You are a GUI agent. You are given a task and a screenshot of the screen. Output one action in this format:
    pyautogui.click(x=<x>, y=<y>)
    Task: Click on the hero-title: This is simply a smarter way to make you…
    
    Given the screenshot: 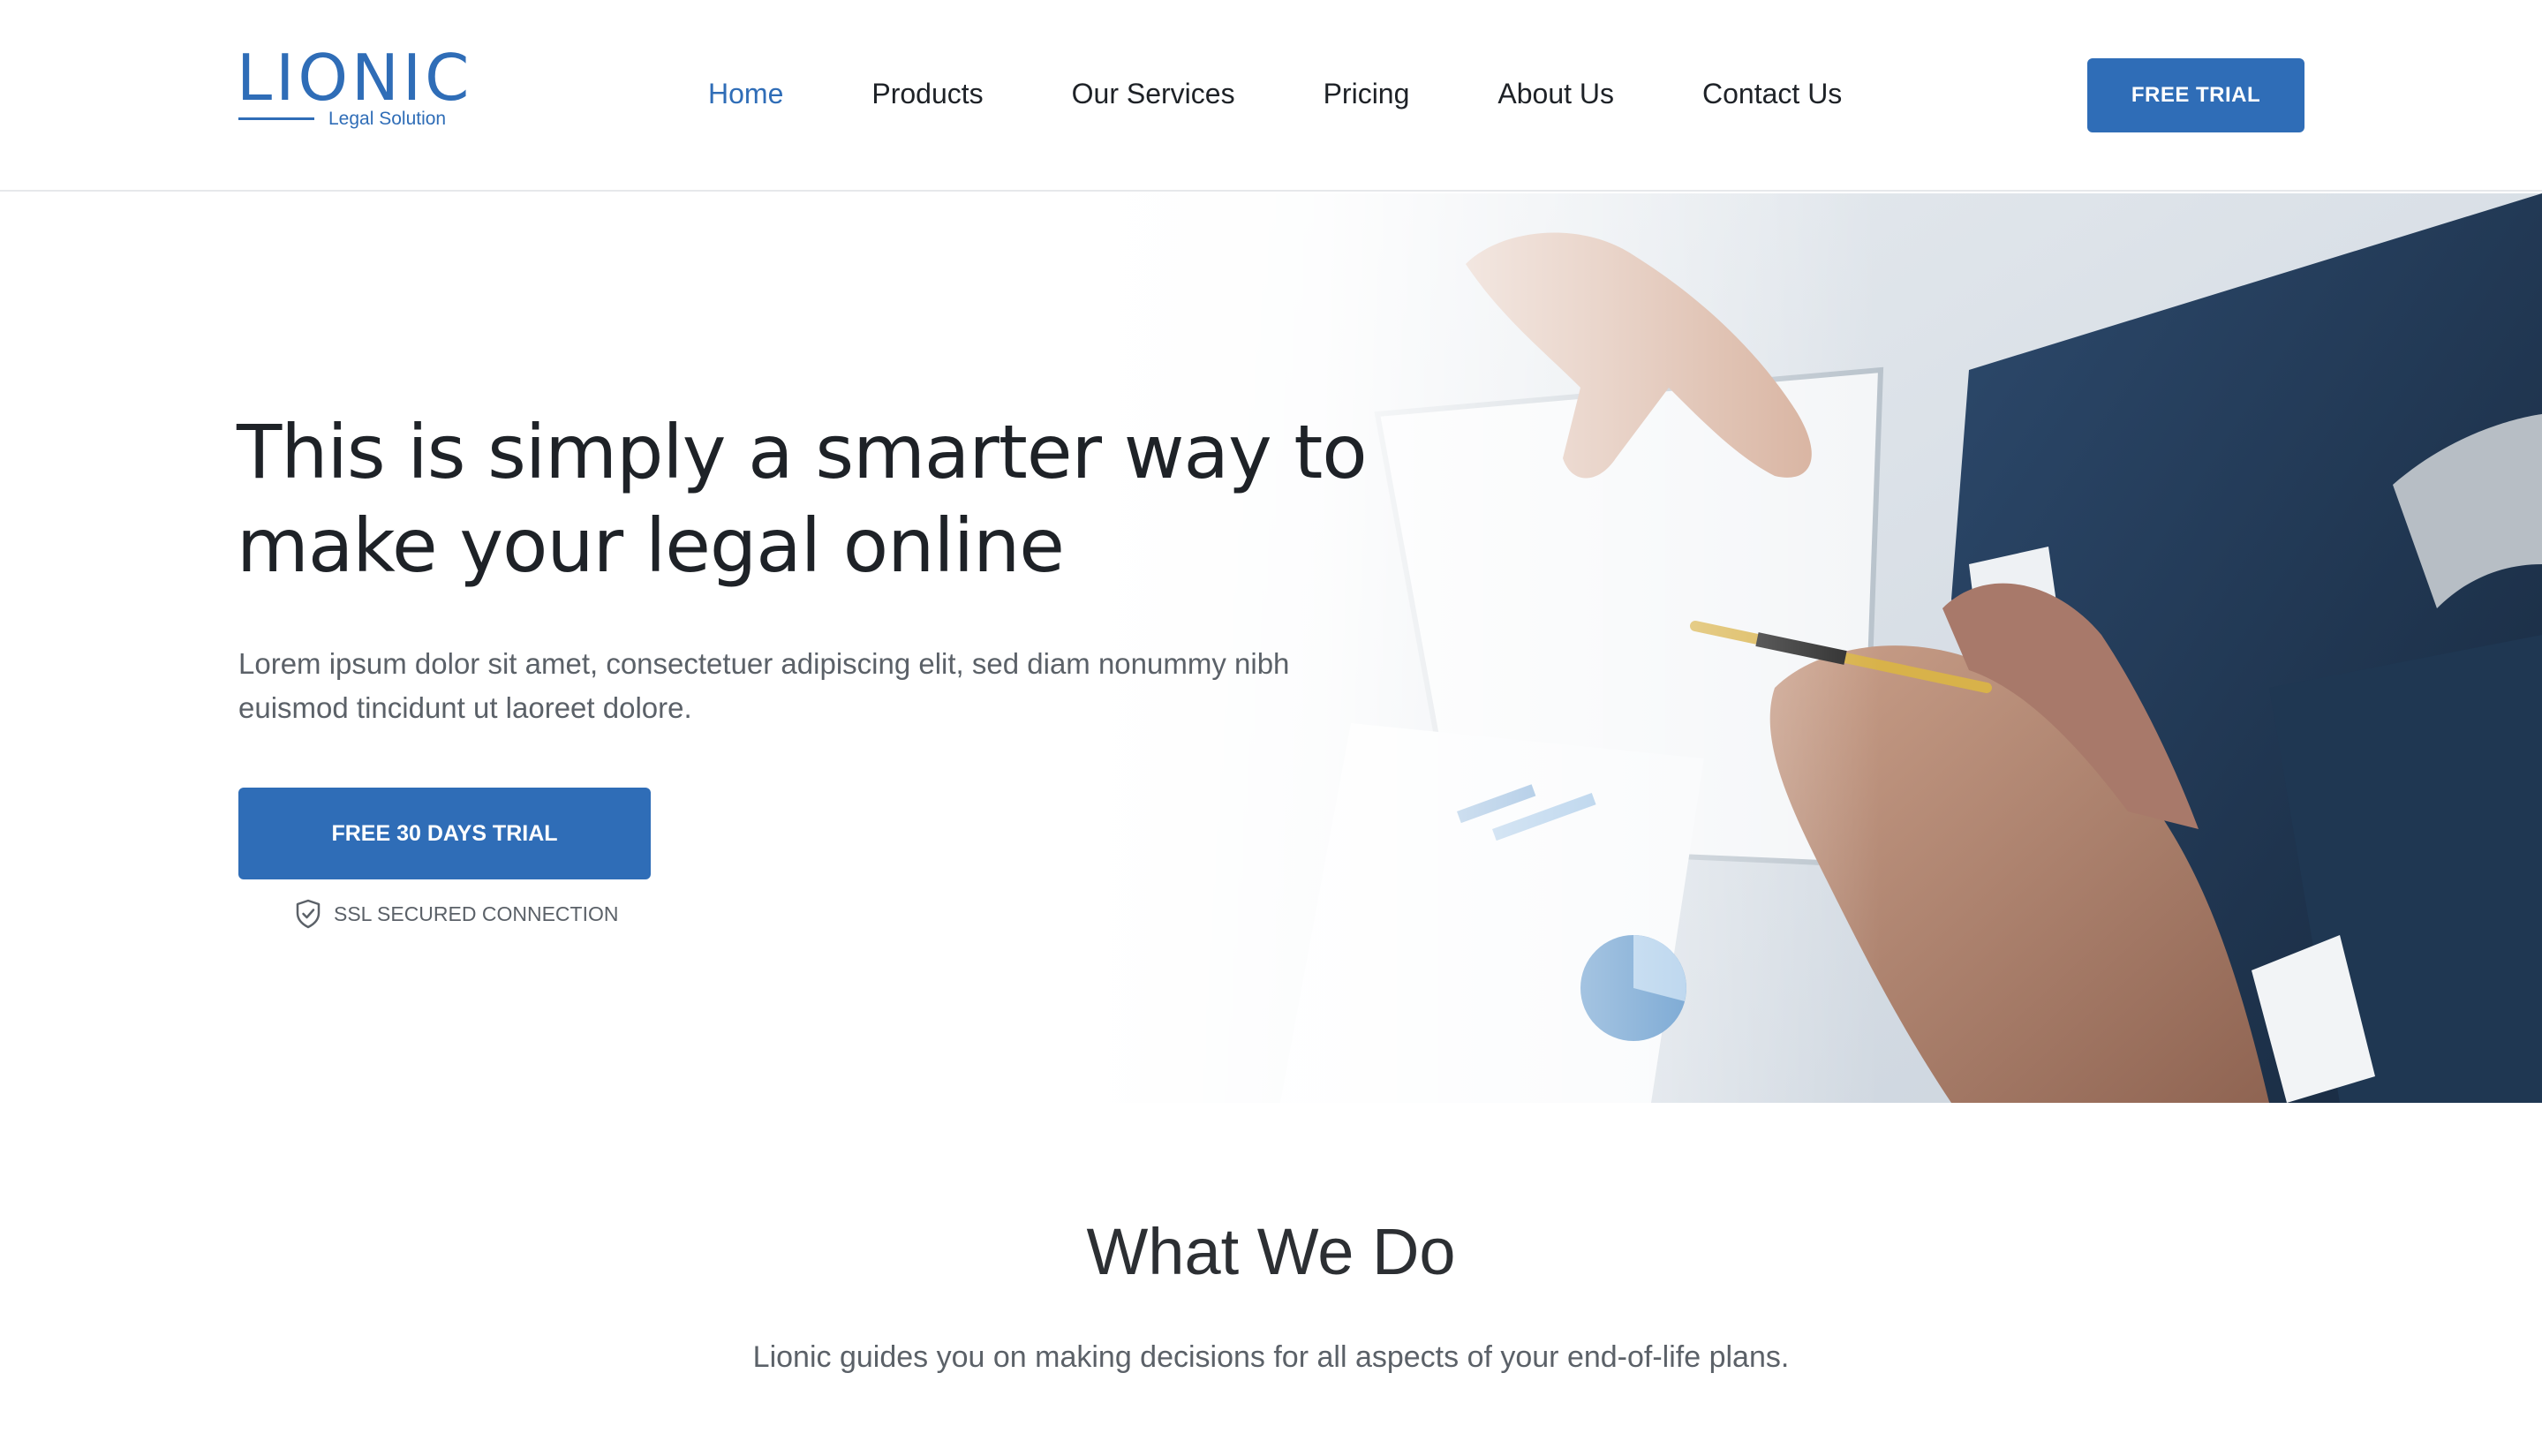 What is the action you would take?
    pyautogui.click(x=802, y=499)
    